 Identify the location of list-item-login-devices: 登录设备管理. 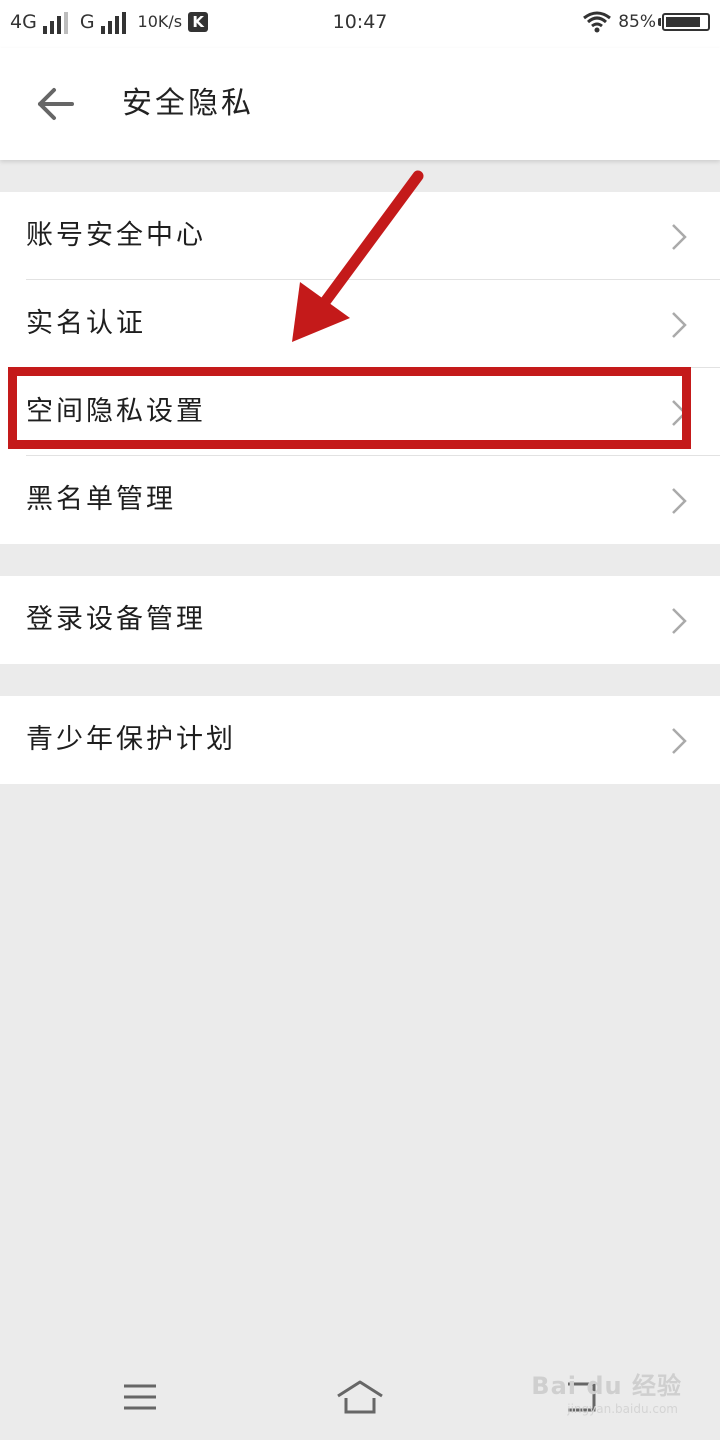
(360, 620).